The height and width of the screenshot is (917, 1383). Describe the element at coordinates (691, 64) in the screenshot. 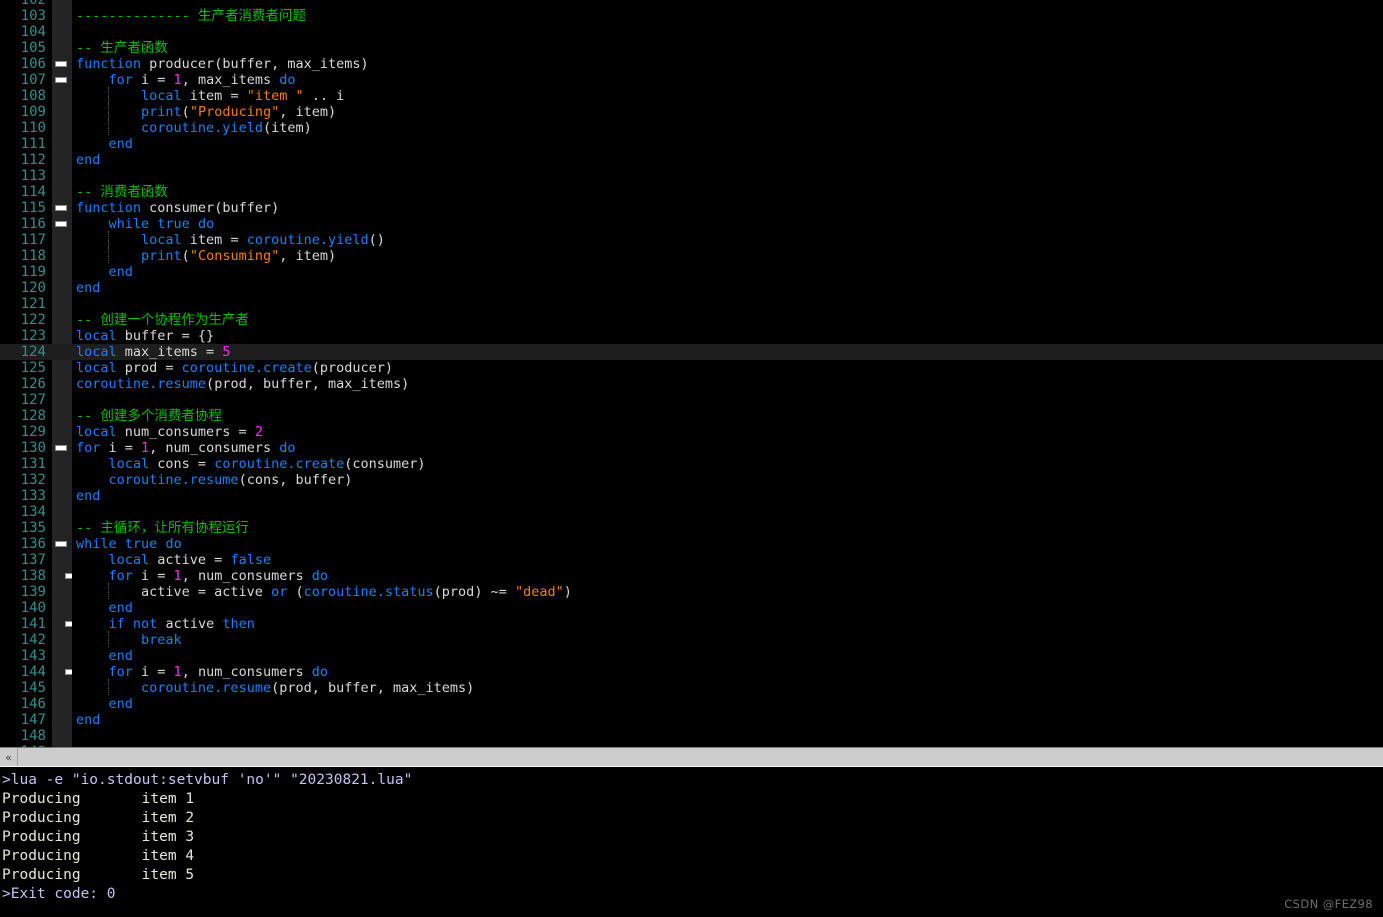

I see `code-line: 106 function producer(buffer, max_items)` at that location.